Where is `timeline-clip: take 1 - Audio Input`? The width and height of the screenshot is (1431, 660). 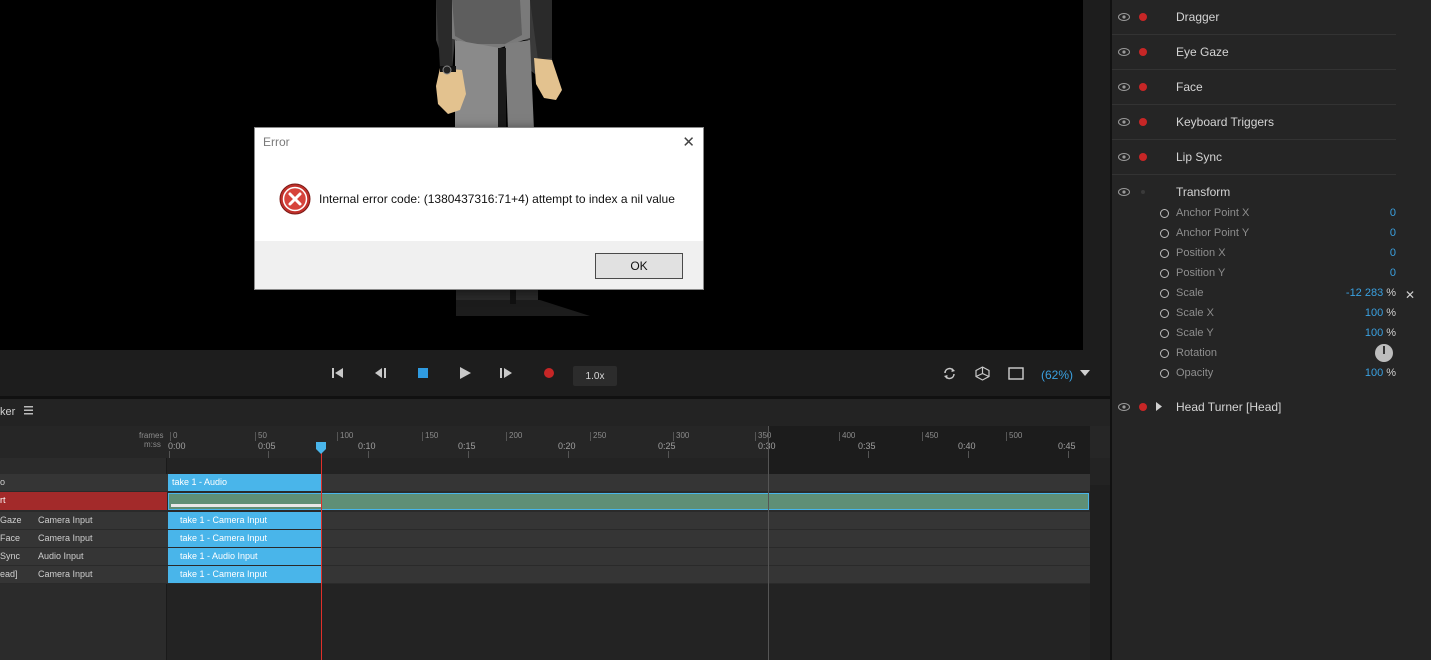
timeline-clip: take 1 - Audio Input is located at coordinates (244, 556).